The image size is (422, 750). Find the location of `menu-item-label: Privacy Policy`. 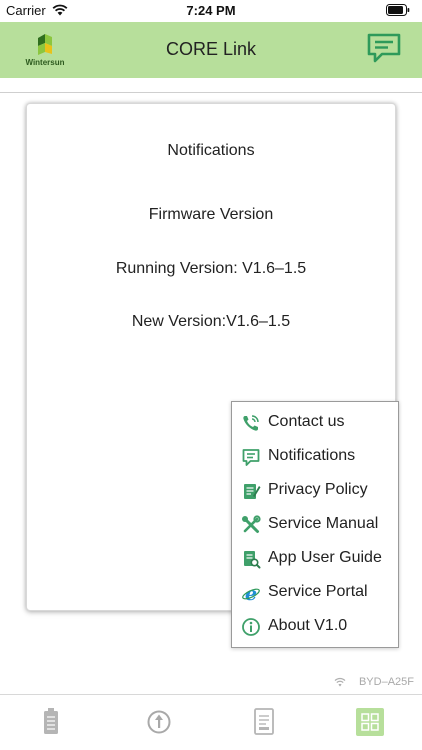

menu-item-label: Privacy Policy is located at coordinates (318, 489).